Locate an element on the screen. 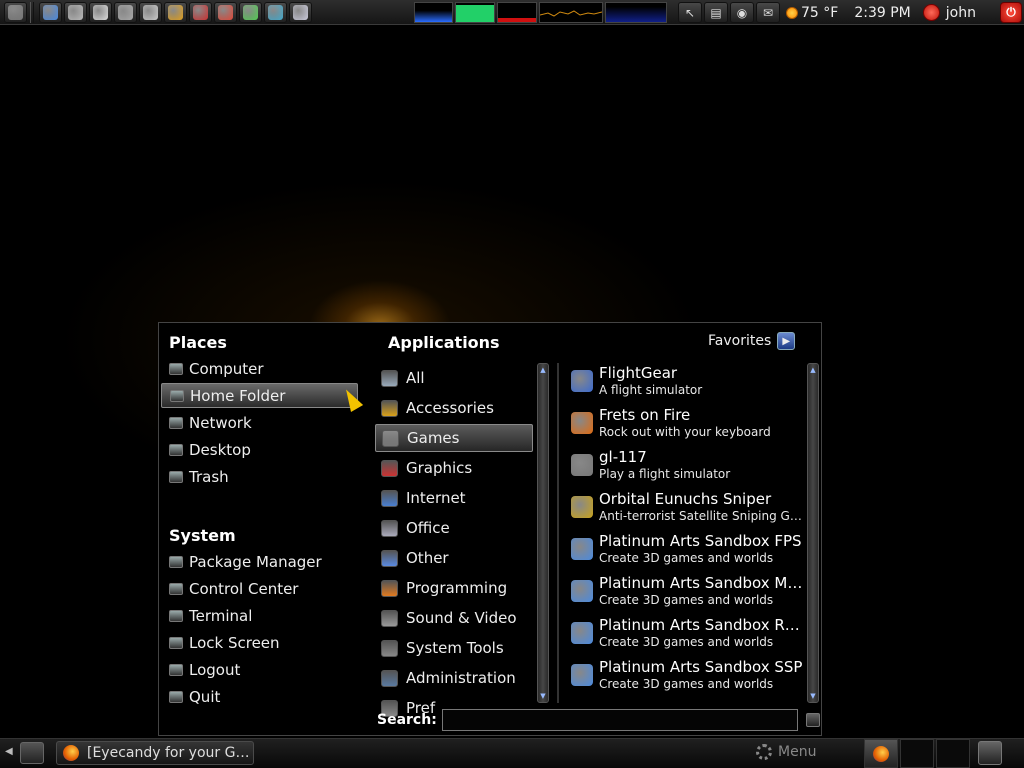 The height and width of the screenshot is (768, 1024). launcher-editor is located at coordinates (100, 12).